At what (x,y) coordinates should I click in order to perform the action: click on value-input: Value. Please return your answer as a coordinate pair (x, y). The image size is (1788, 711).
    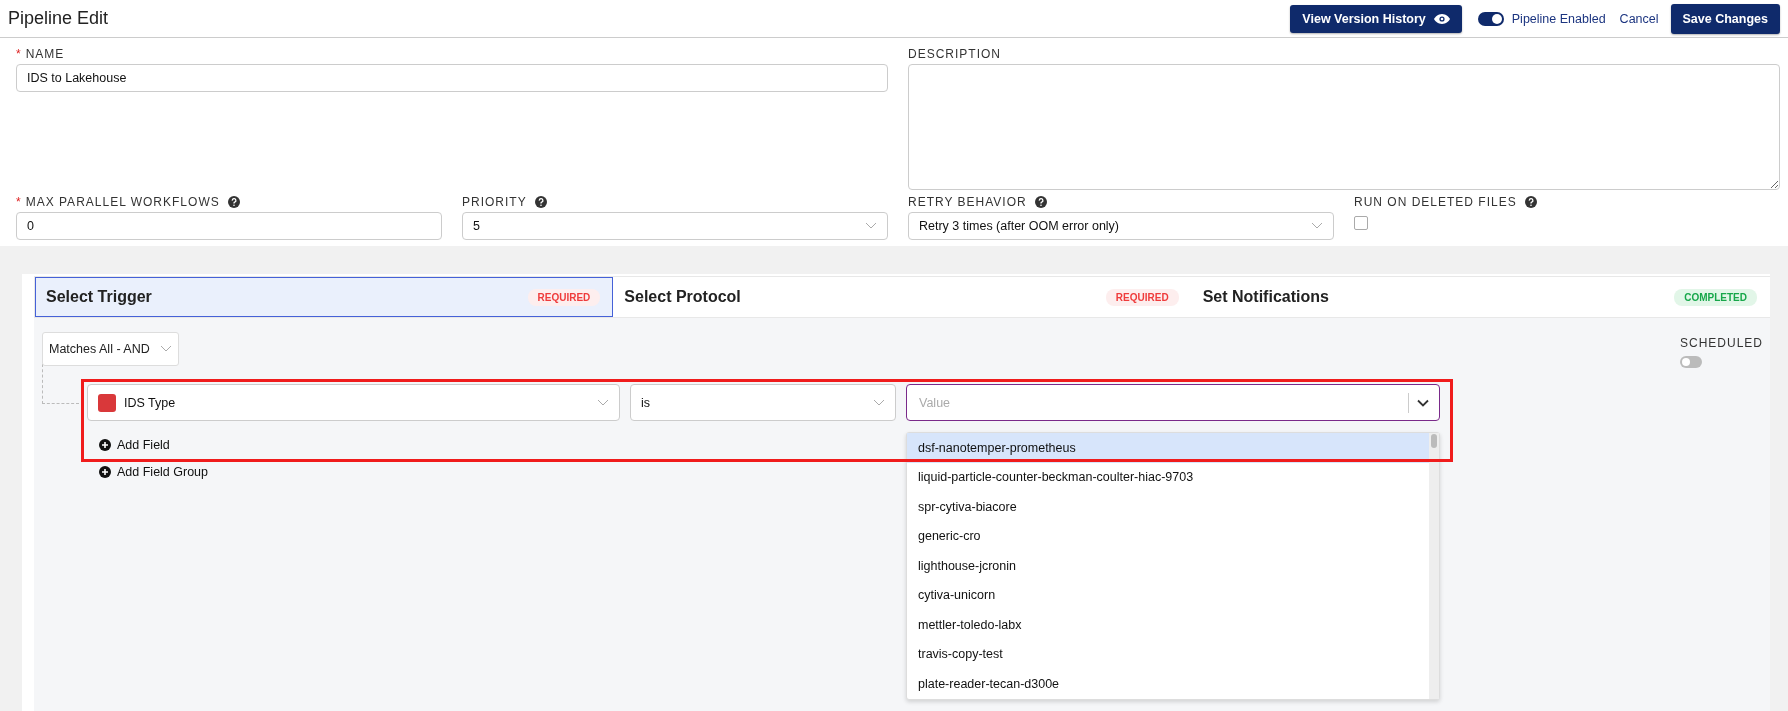
    Looking at the image, I should click on (1158, 402).